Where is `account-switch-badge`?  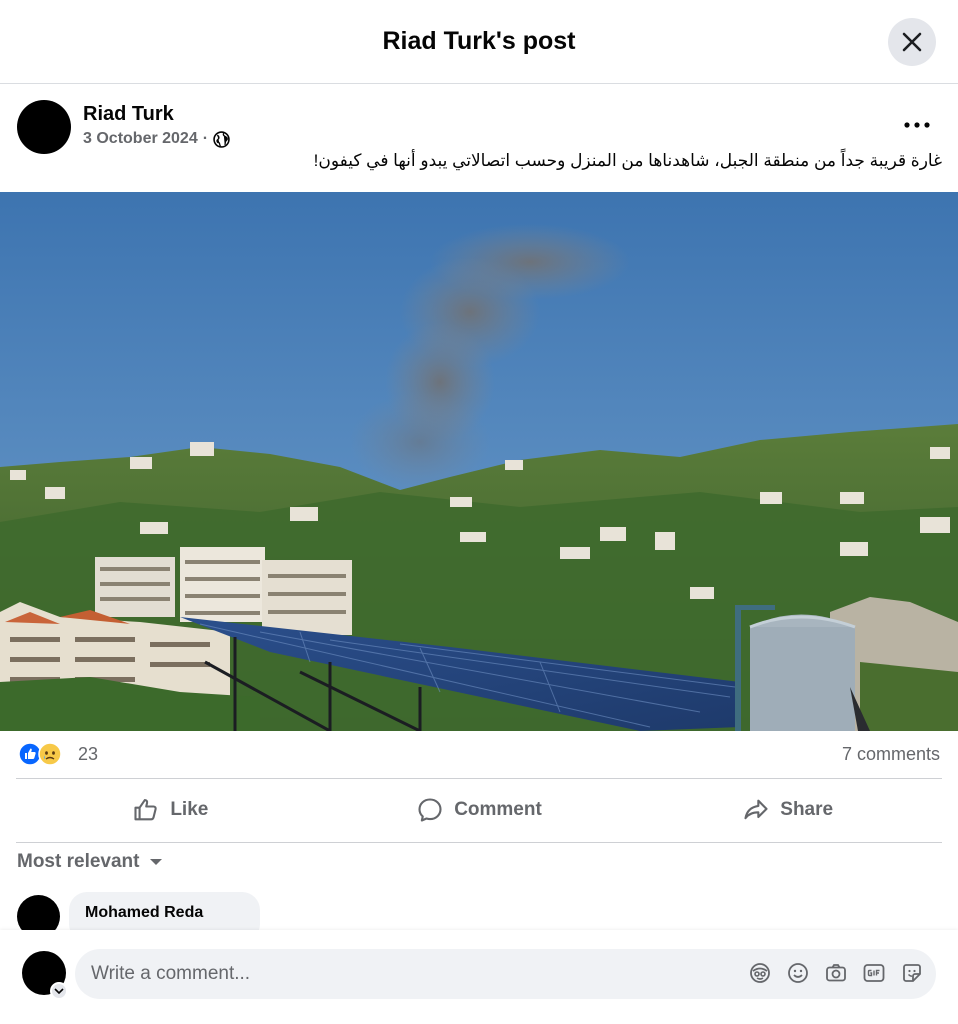
account-switch-badge is located at coordinates (59, 991).